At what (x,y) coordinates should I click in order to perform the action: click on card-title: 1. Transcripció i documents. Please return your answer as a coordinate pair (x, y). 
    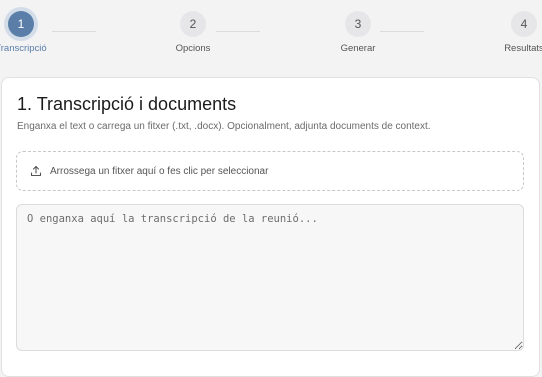
    Looking at the image, I should click on (127, 104).